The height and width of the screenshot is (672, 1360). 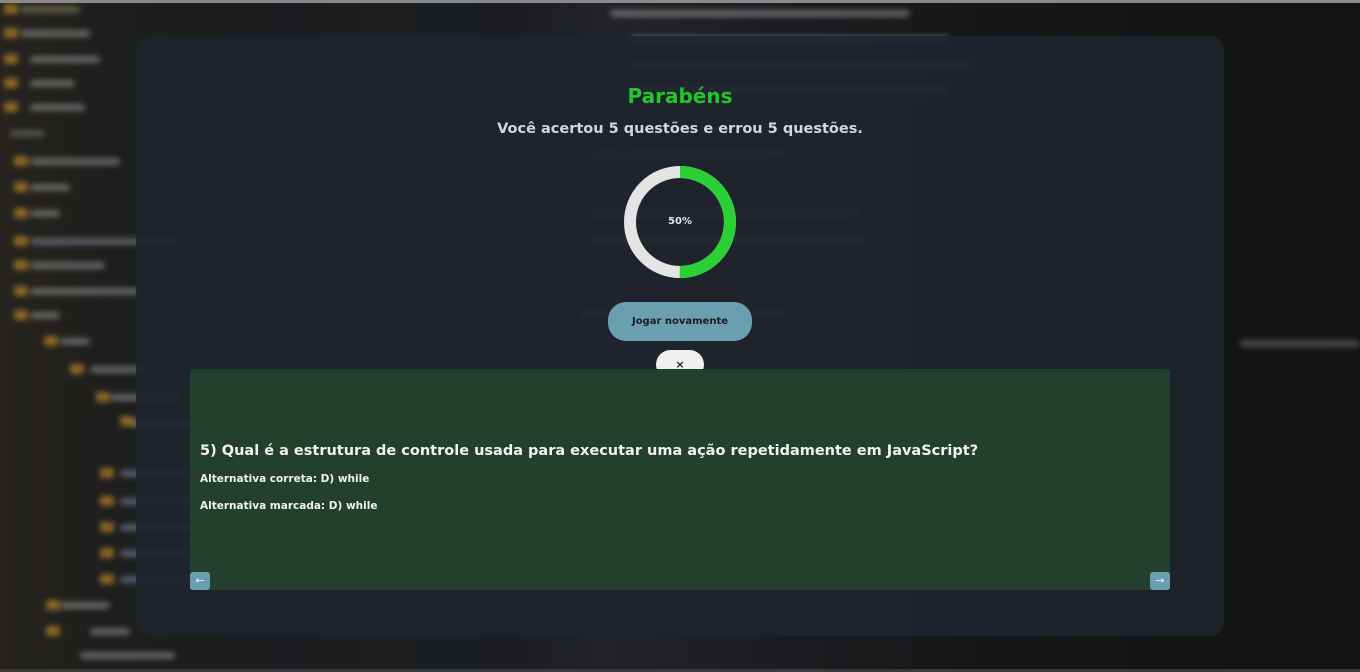 I want to click on arrow-left-icon: ←, so click(x=200, y=580).